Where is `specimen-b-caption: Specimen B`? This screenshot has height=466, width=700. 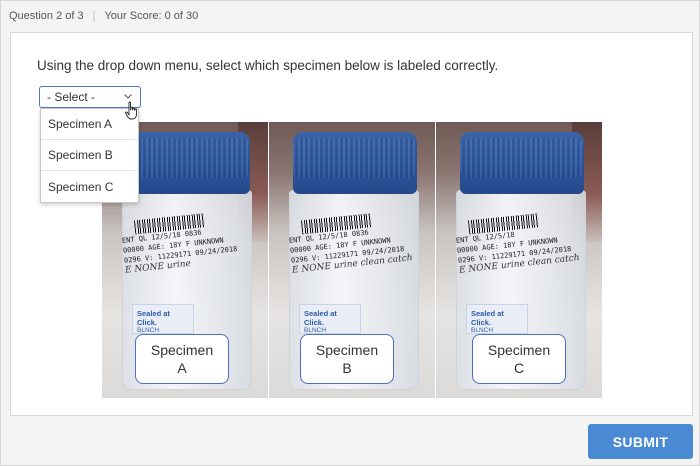 specimen-b-caption: Specimen B is located at coordinates (347, 359).